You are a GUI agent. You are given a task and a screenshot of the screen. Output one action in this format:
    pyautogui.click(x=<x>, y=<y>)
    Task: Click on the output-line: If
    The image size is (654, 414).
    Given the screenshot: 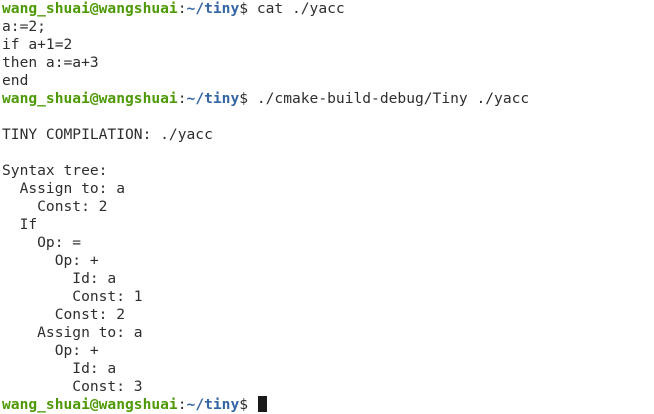 What is the action you would take?
    pyautogui.click(x=20, y=224)
    